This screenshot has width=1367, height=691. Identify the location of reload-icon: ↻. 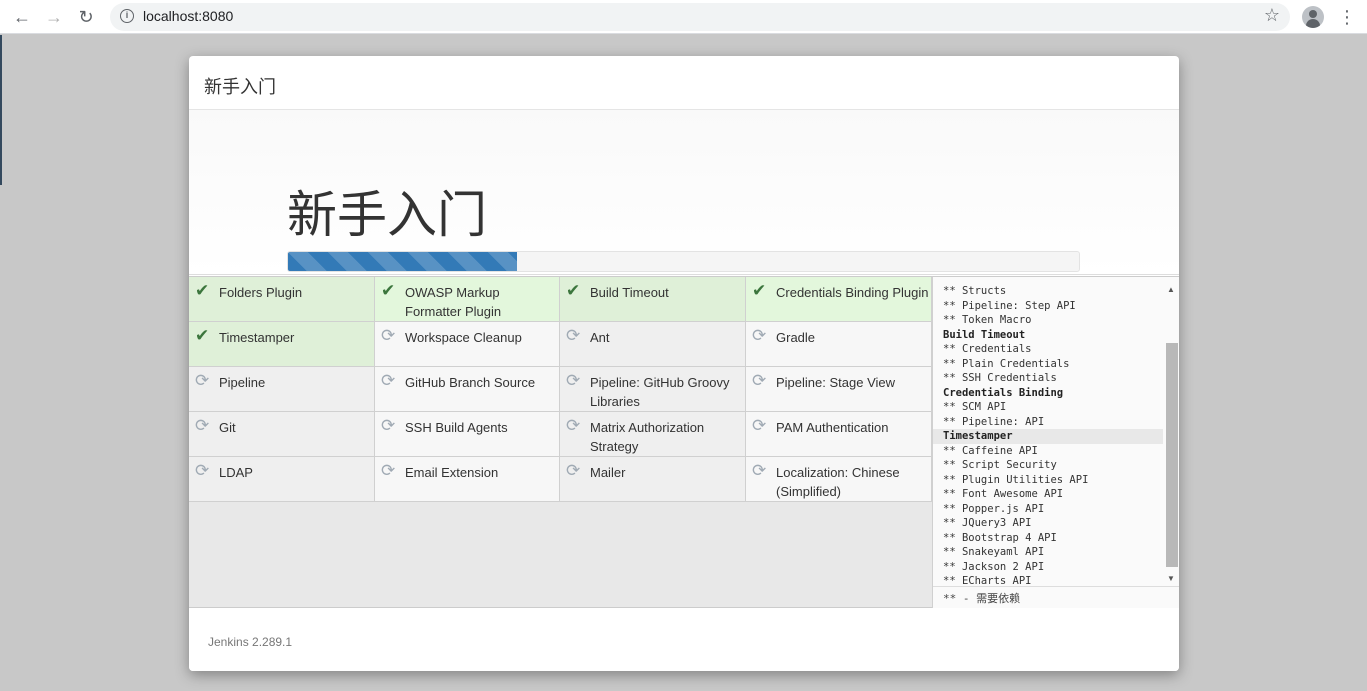
(86, 17).